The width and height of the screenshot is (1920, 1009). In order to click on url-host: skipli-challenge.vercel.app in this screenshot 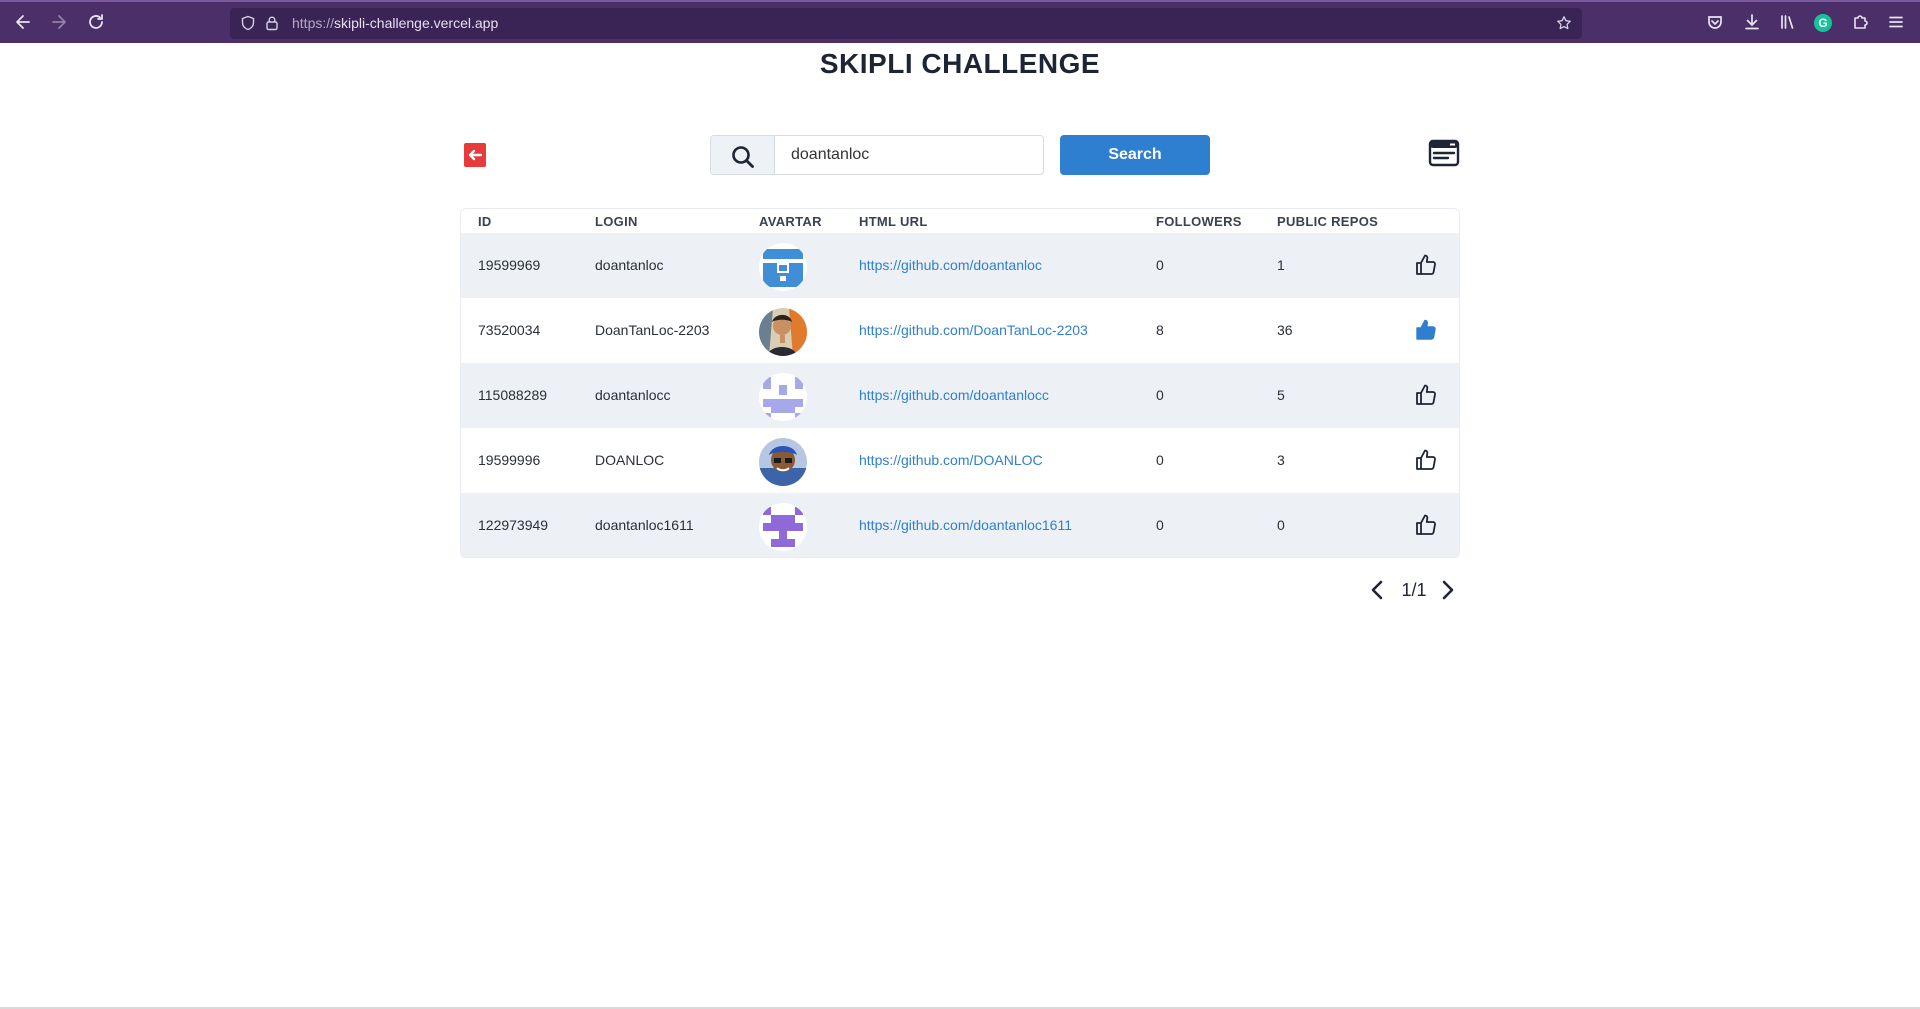, I will do `click(416, 23)`.